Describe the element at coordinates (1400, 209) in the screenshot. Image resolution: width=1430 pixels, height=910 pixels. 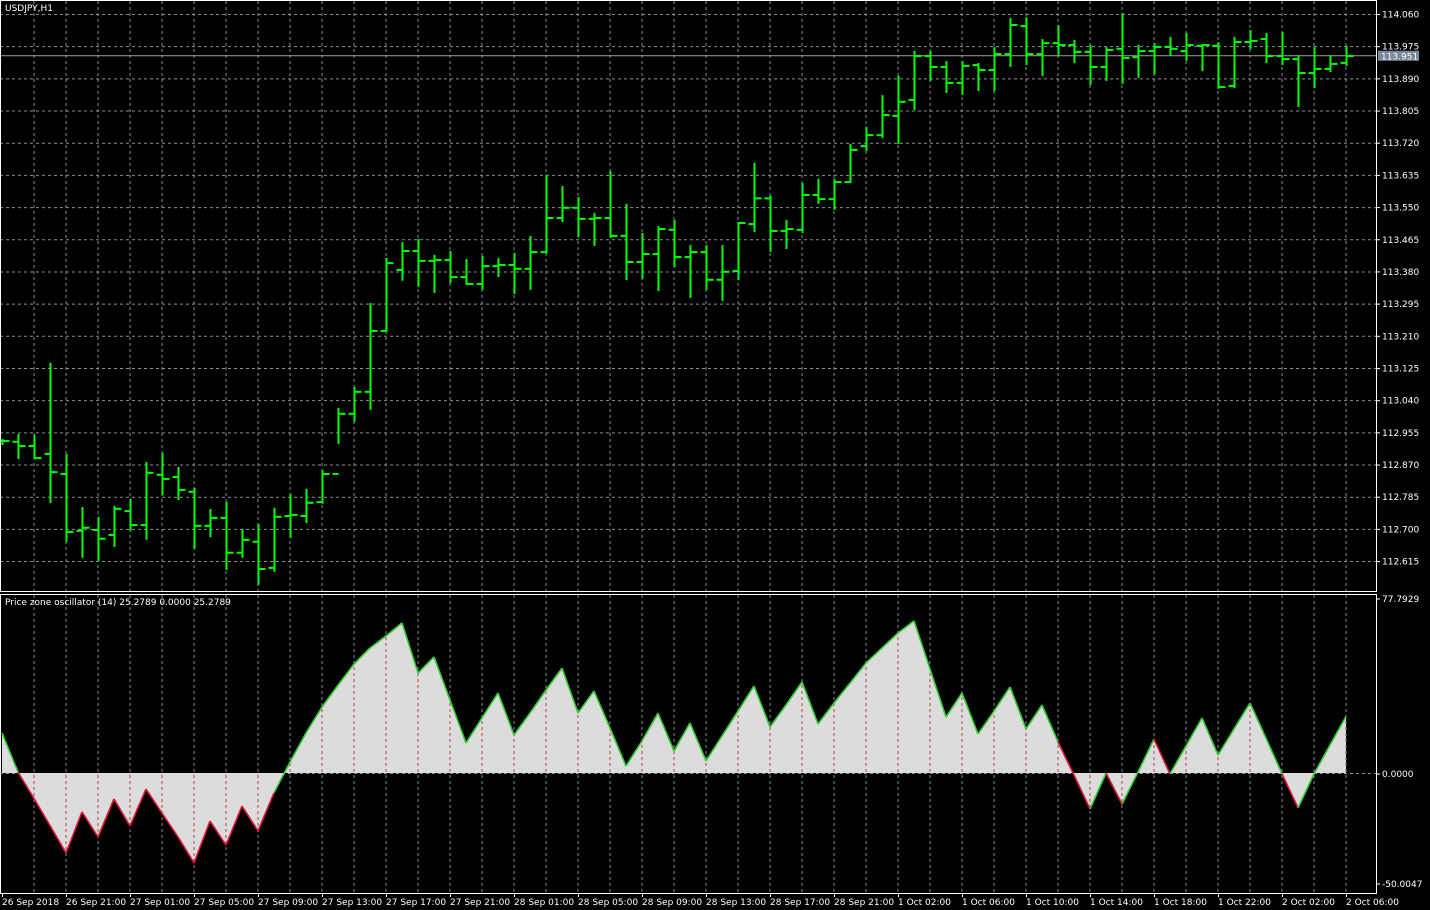
I see `price-tick-label: 113.550` at that location.